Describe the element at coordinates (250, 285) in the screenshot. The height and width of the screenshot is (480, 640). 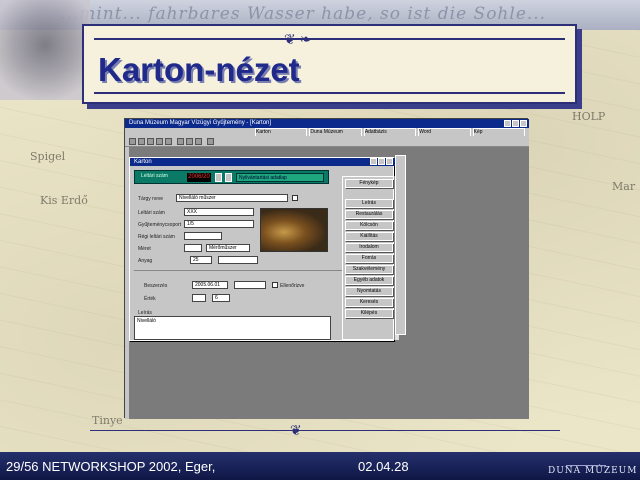
I see `acquisition-date-field` at that location.